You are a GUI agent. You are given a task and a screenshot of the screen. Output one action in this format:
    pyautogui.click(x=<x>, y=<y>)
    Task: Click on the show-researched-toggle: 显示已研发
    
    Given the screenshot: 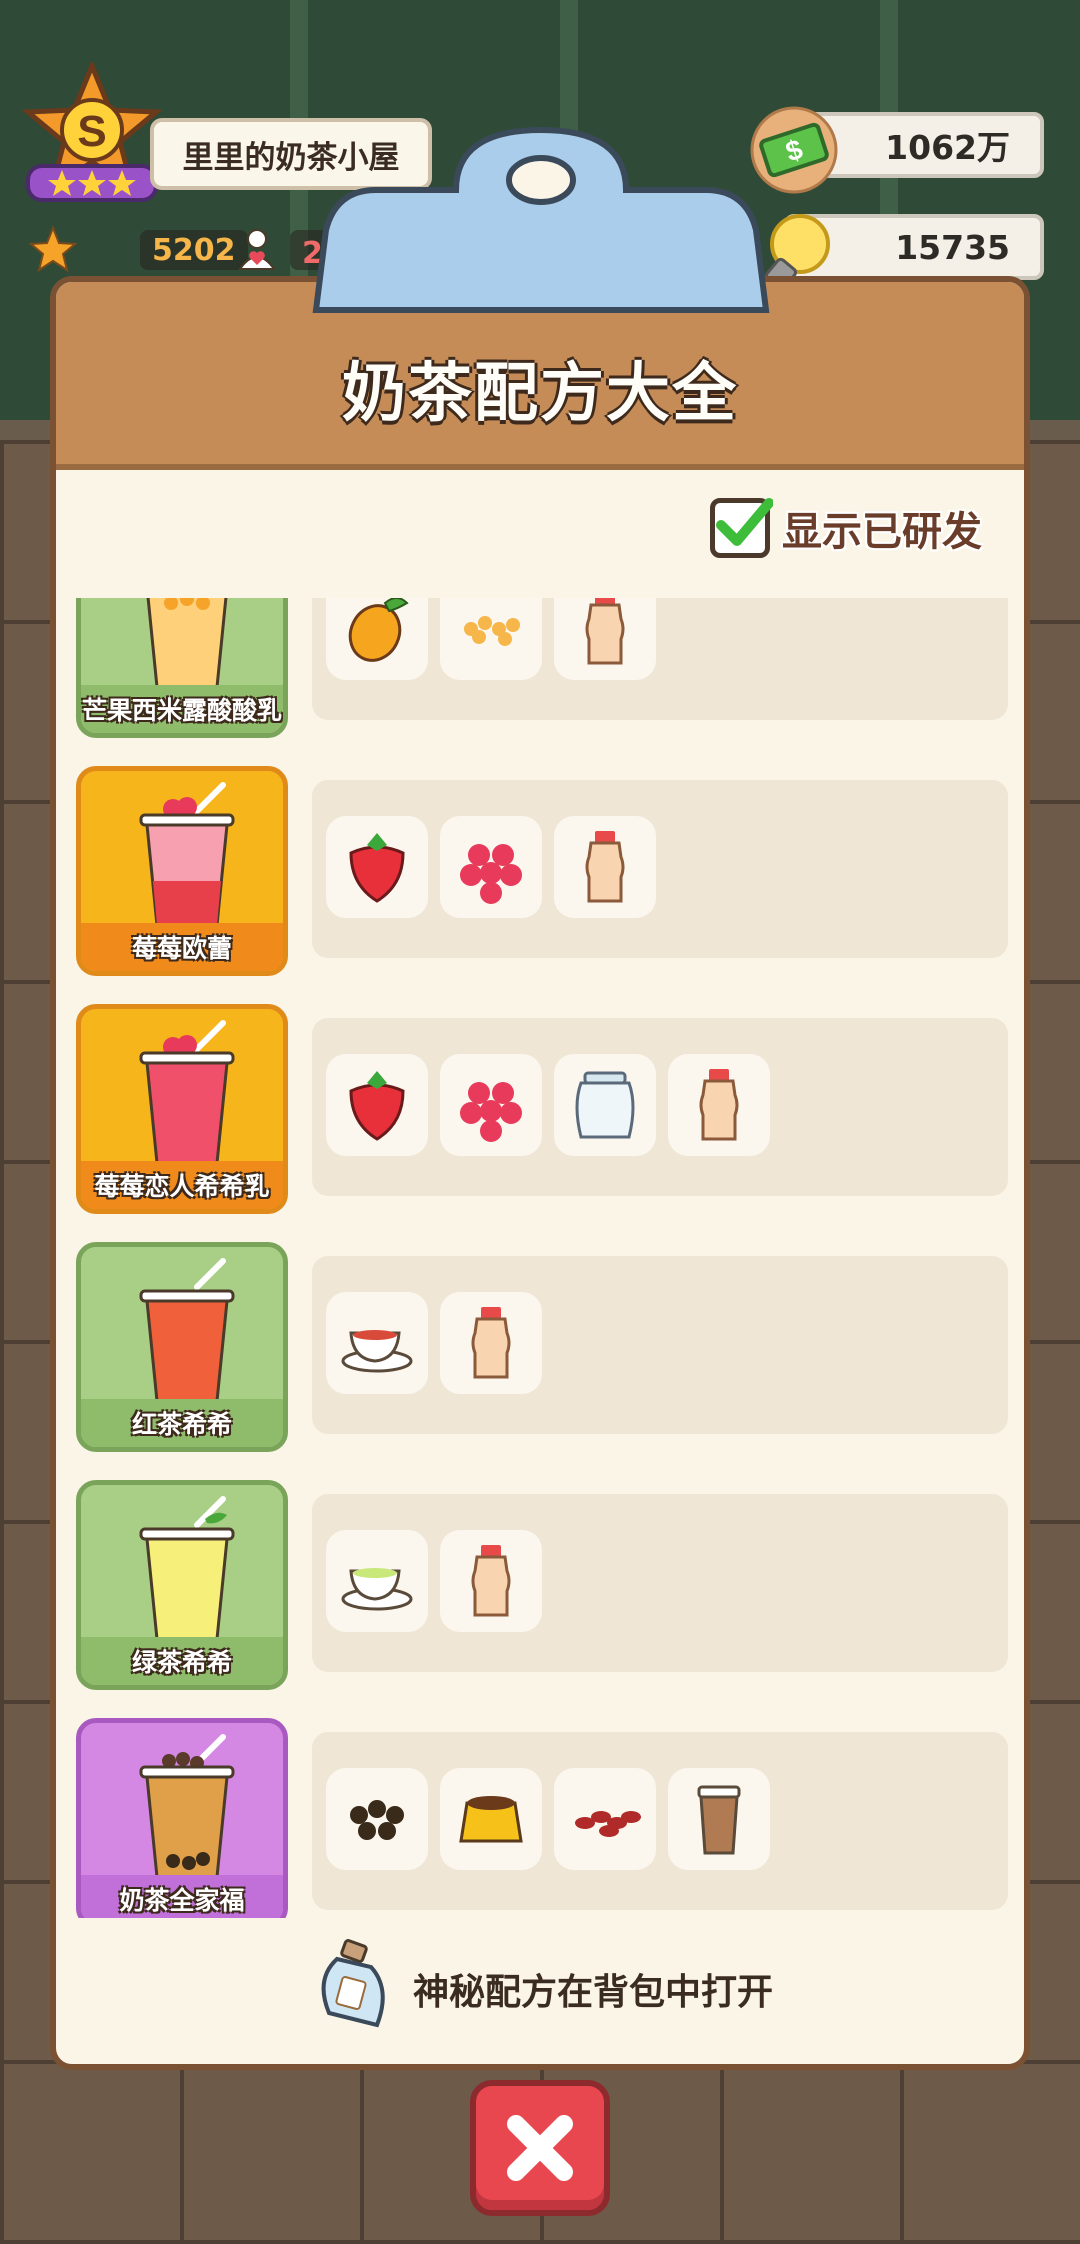 What is the action you would take?
    pyautogui.click(x=846, y=528)
    